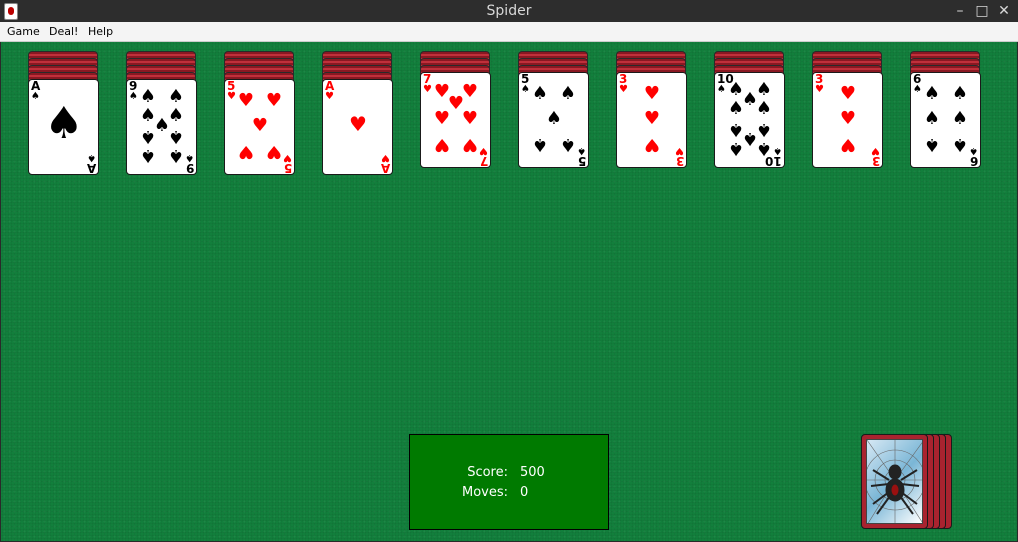 This screenshot has width=1018, height=542. I want to click on menu-game: Game, so click(23, 31).